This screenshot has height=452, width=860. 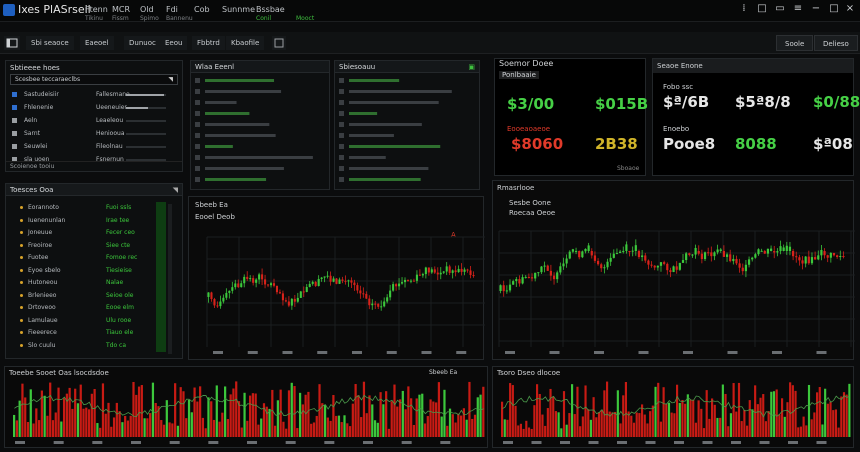 What do you see at coordinates (94, 18) in the screenshot?
I see `submenu-1: Tikinu` at bounding box center [94, 18].